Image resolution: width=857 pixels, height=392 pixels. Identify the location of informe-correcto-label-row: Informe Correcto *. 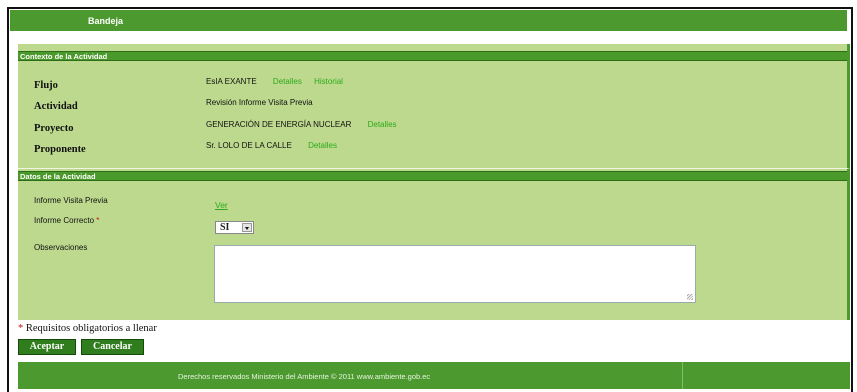
(66, 220).